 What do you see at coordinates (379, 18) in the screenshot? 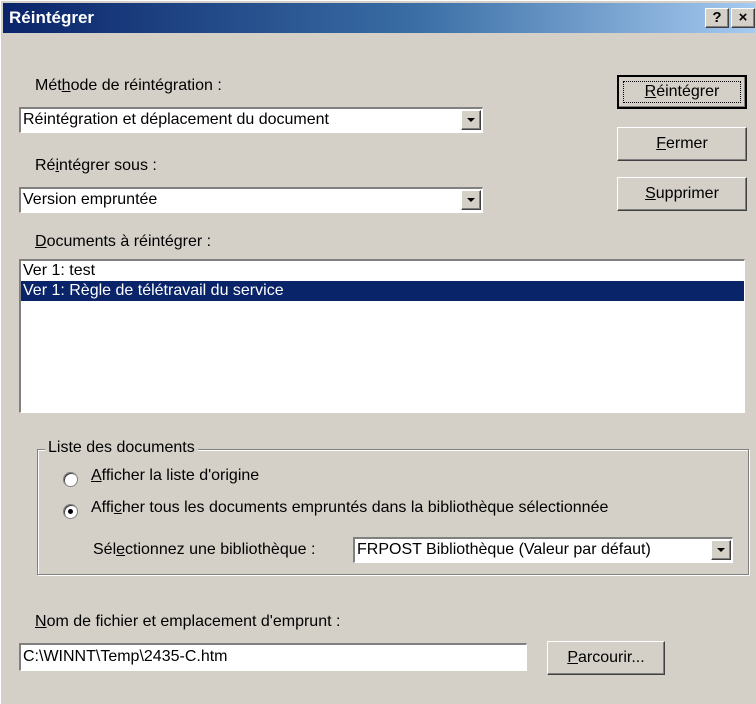
I see `title-bar: Réintégrer ? ×` at bounding box center [379, 18].